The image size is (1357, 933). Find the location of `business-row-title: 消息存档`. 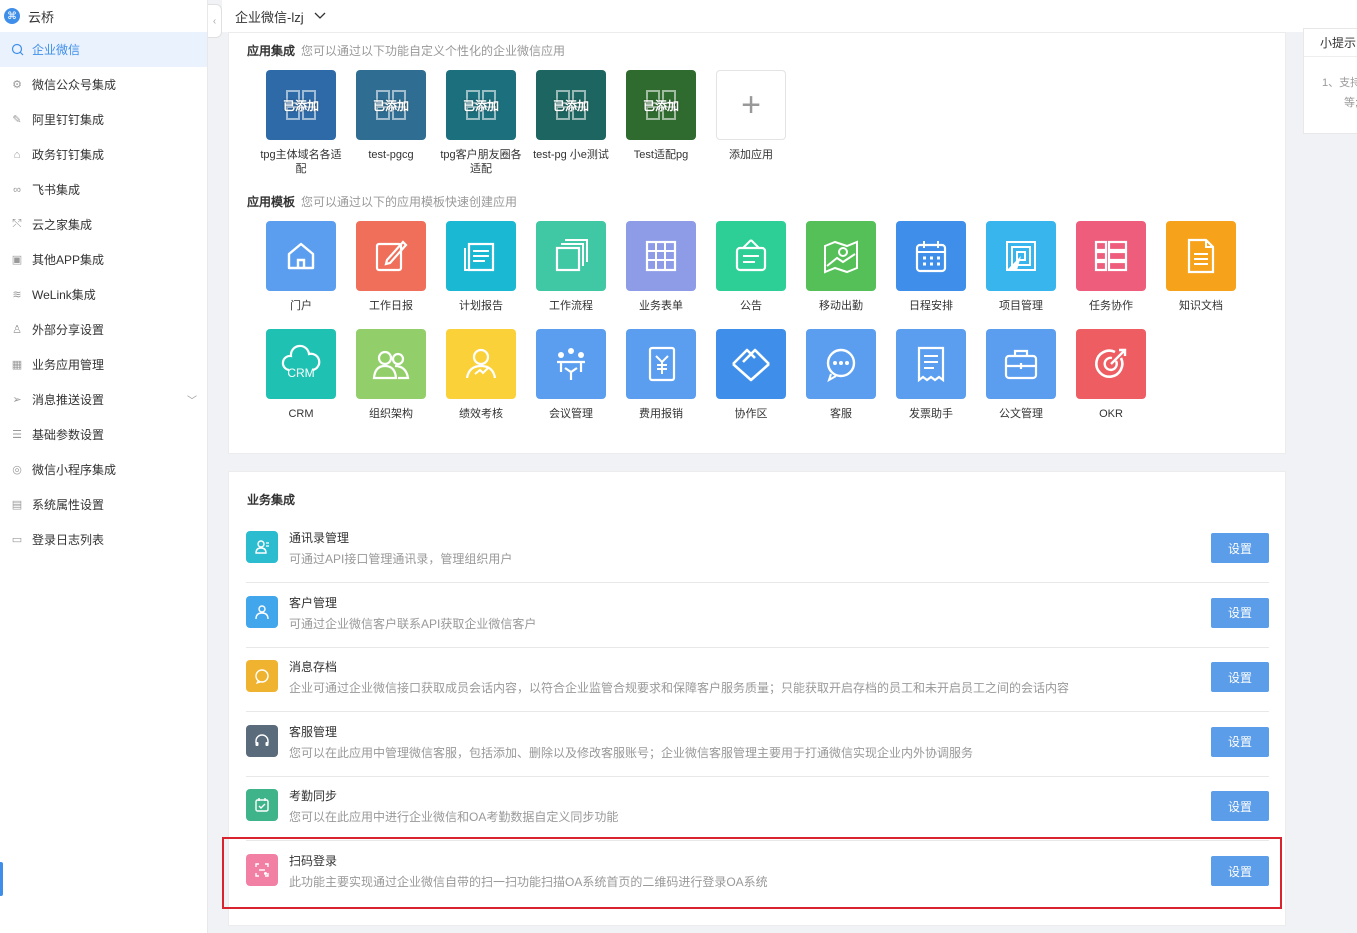

business-row-title: 消息存档 is located at coordinates (313, 667).